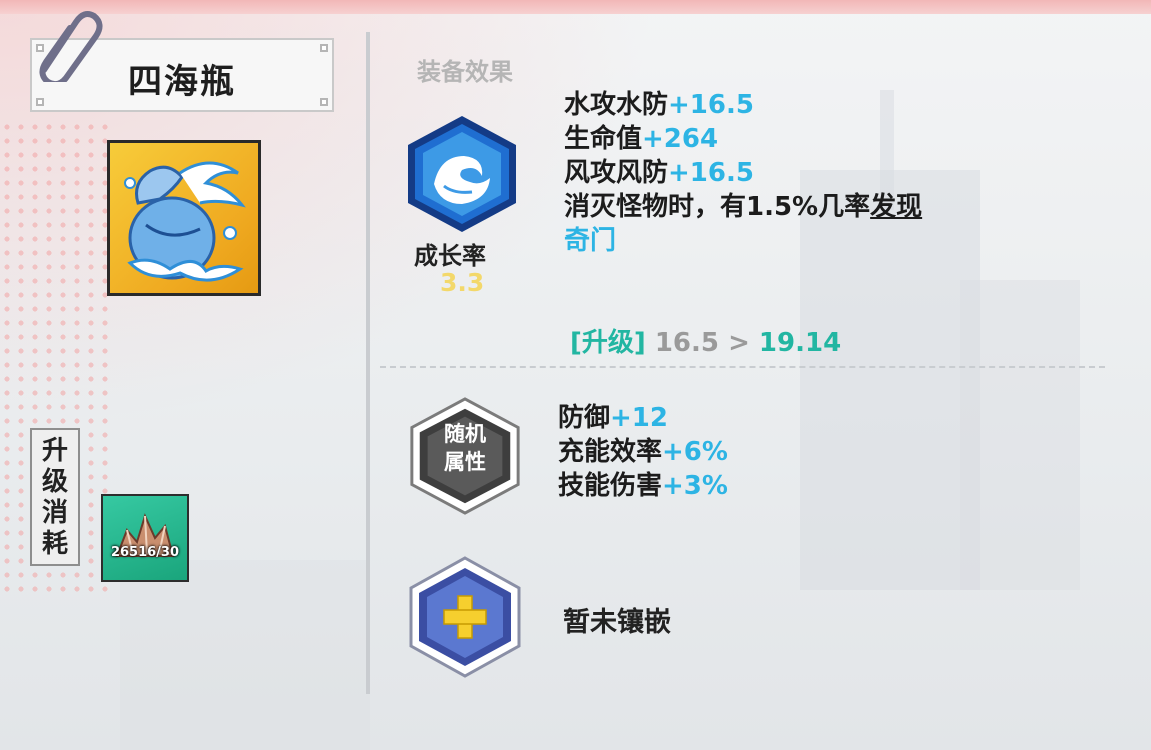  I want to click on equip-stat: 生命值+264, so click(641, 139).